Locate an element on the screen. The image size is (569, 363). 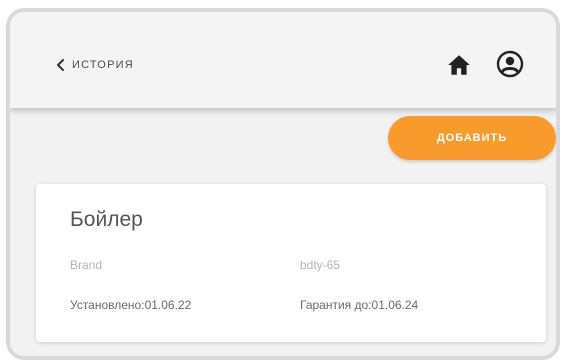
installed-label: Установлено: is located at coordinates (107, 305).